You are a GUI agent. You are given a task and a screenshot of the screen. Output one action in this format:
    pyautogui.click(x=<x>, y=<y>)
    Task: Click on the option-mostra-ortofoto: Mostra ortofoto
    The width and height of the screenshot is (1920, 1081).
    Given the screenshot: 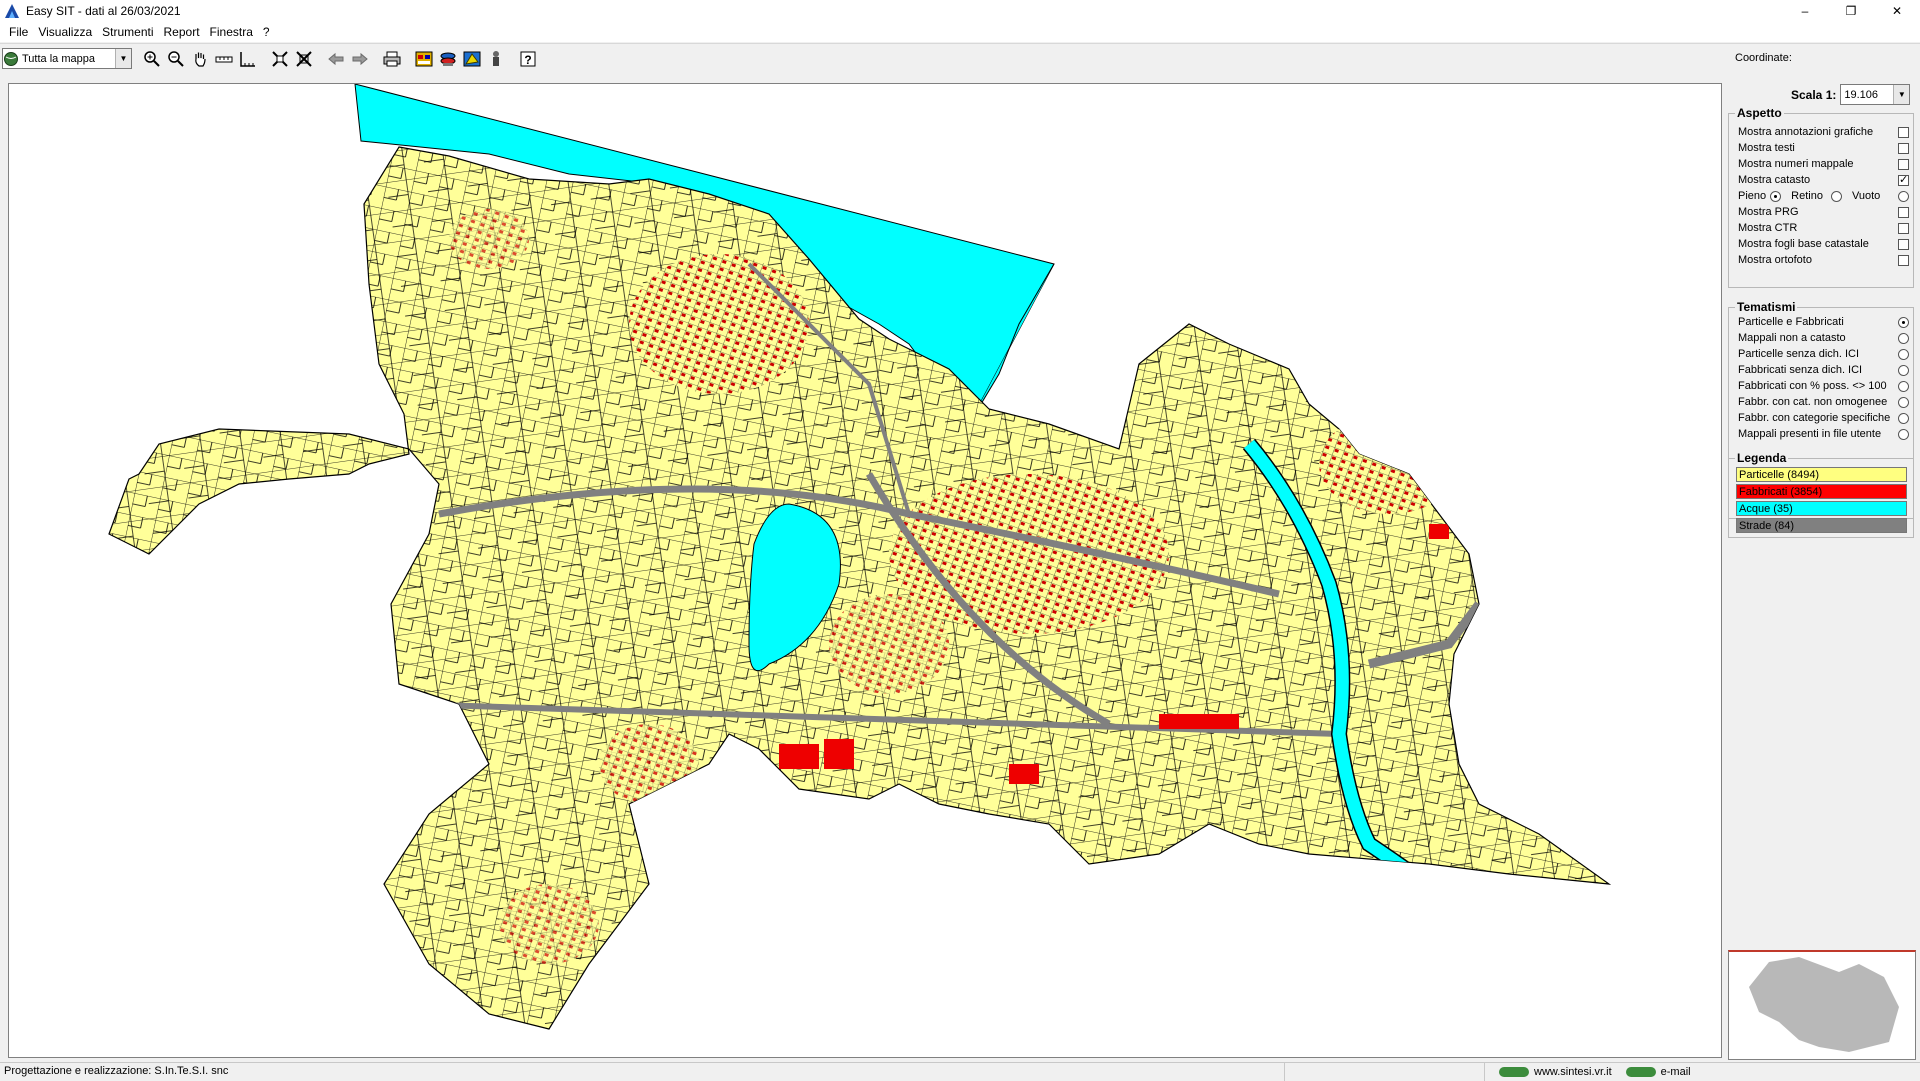 What is the action you would take?
    pyautogui.click(x=1823, y=260)
    